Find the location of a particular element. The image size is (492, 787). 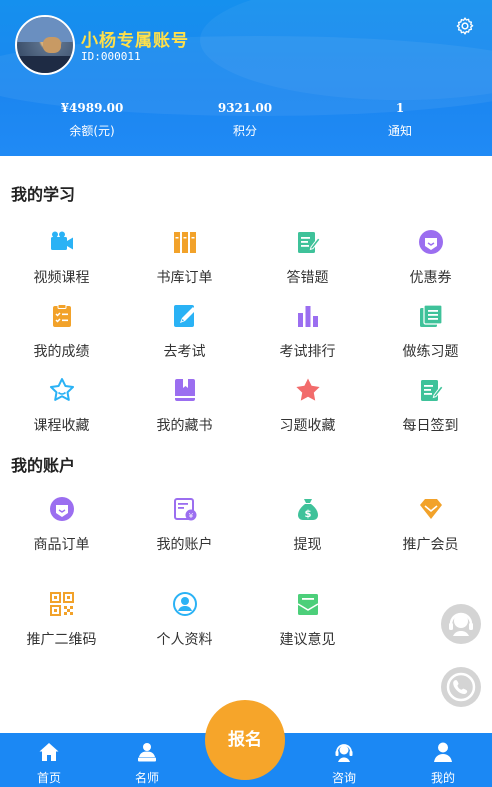

points-value: 9321.00 is located at coordinates (245, 108).